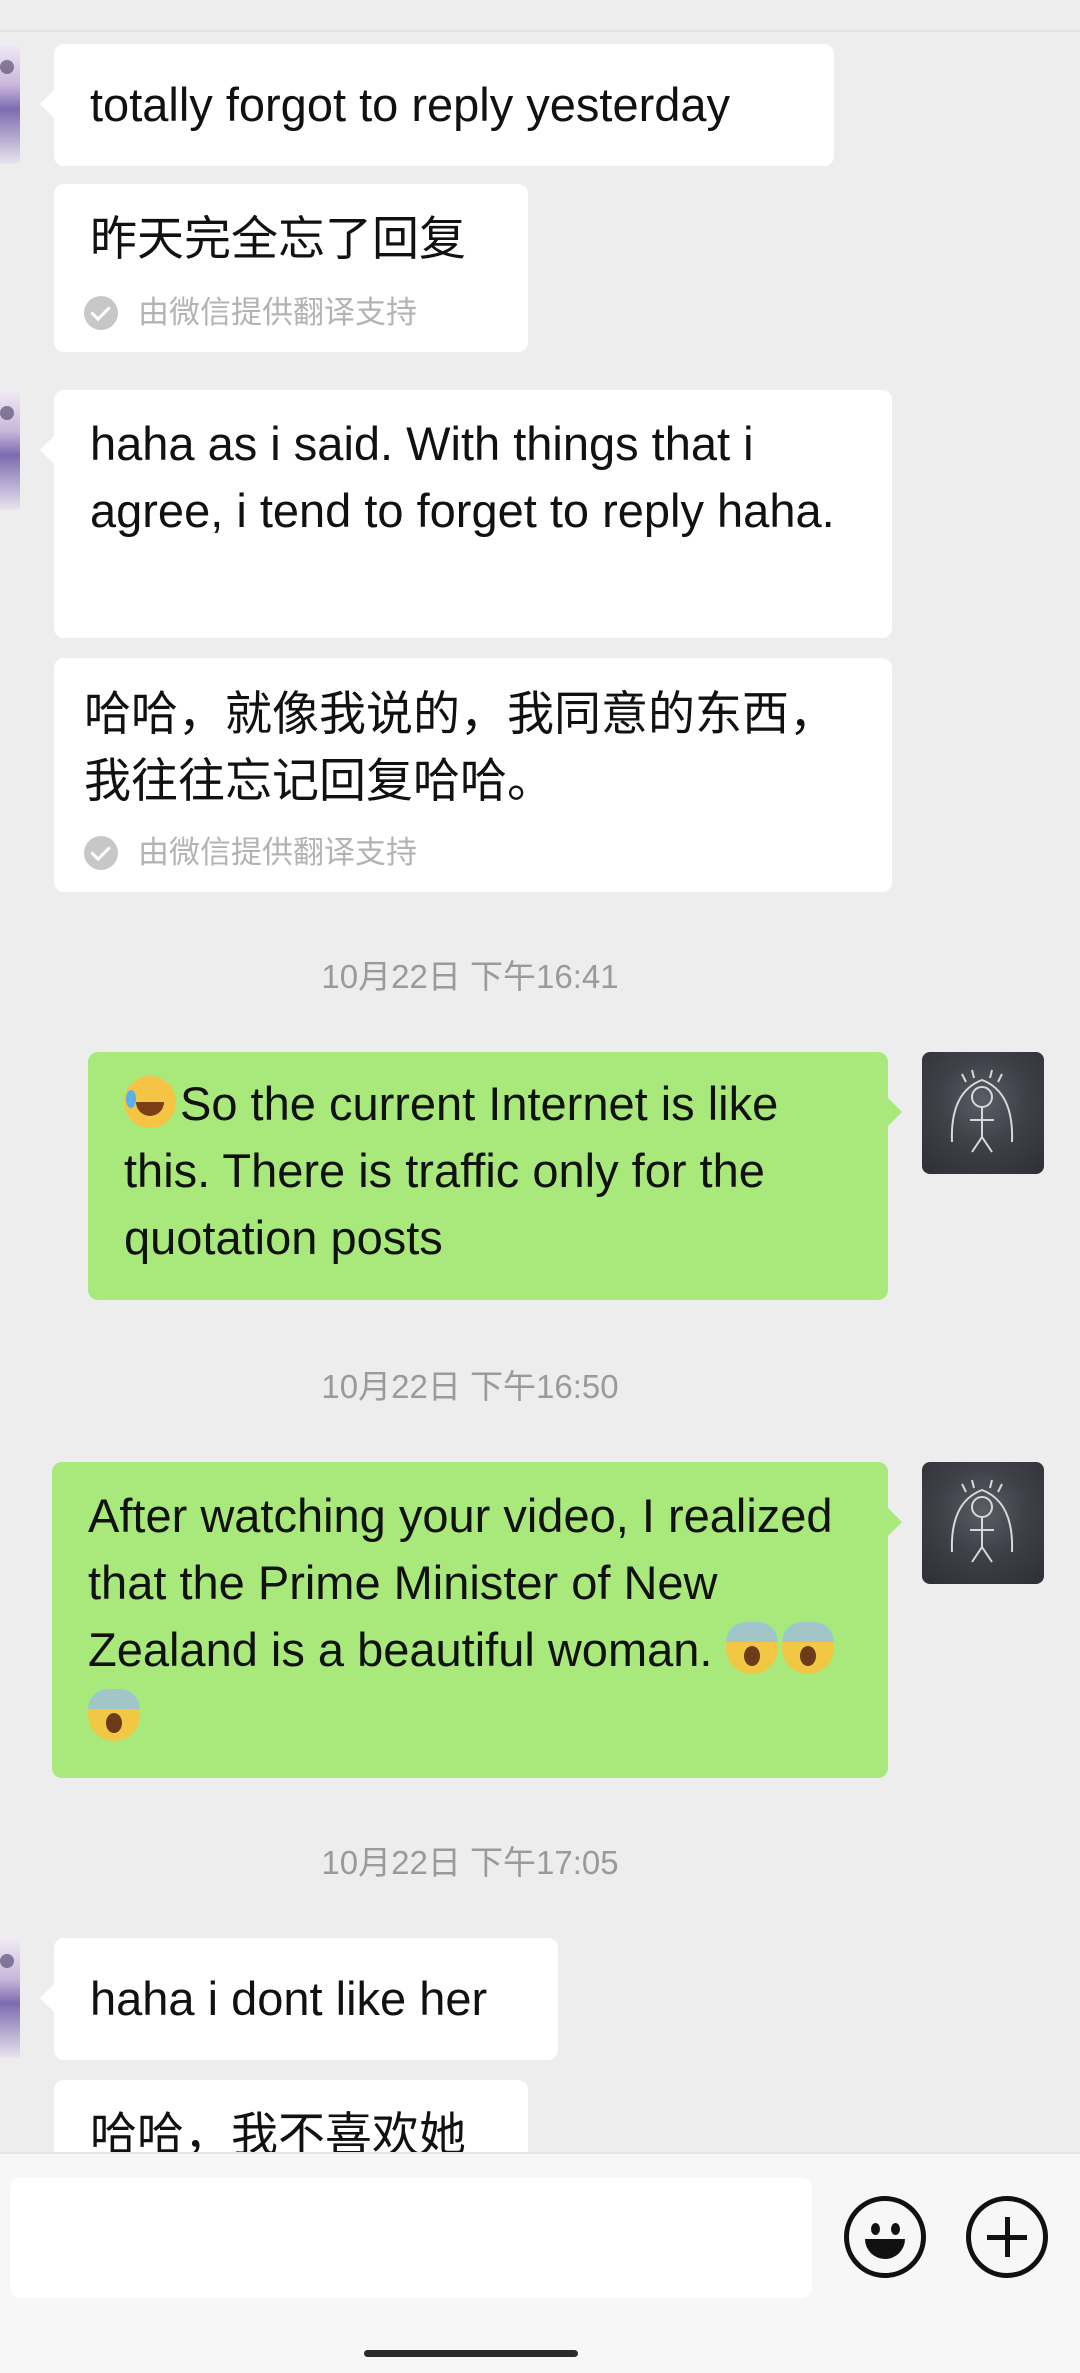 The image size is (1080, 2373). What do you see at coordinates (470, 976) in the screenshot?
I see `timestamp: 10月22日 下午16:41` at bounding box center [470, 976].